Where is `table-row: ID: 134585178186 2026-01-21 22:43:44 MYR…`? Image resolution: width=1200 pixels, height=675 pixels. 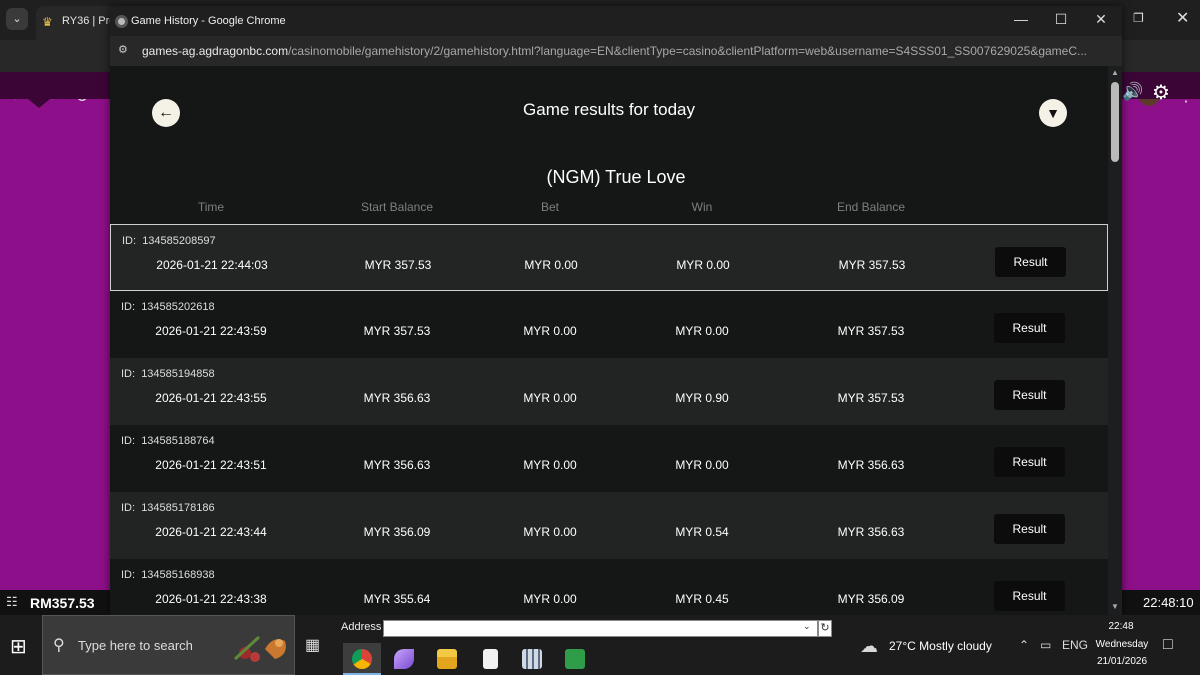 table-row: ID: 134585178186 2026-01-21 22:43:44 MYR… is located at coordinates (609, 525).